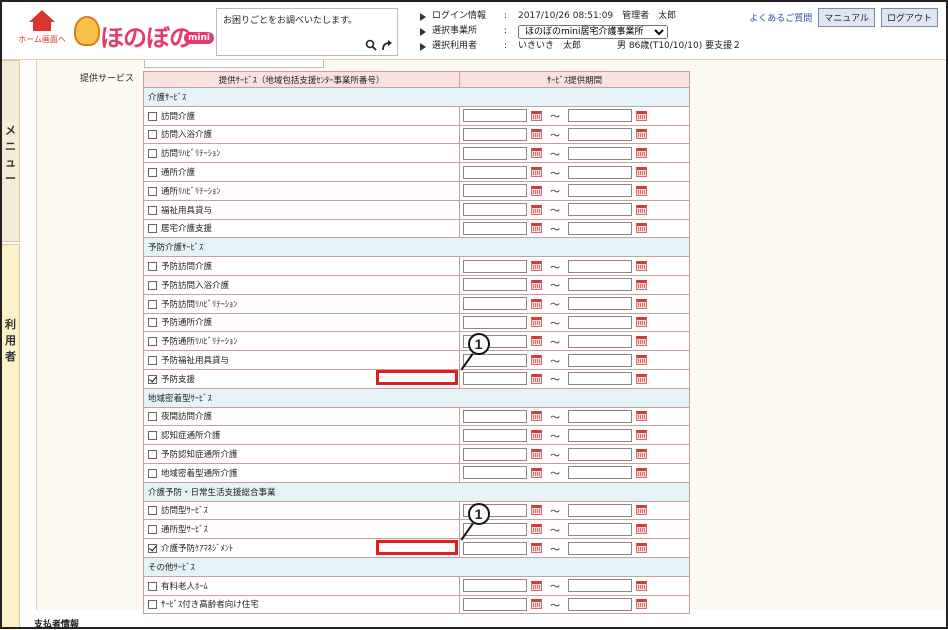 The image size is (948, 630). I want to click on home-button: ホーム画面へ, so click(42, 30).